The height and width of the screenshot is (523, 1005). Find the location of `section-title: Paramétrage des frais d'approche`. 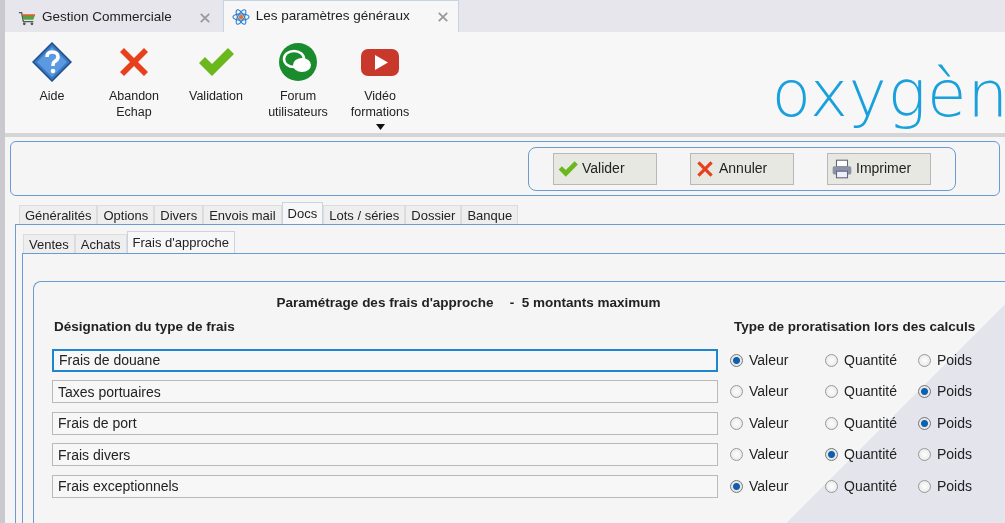

section-title: Paramétrage des frais d'approche is located at coordinates (385, 303).